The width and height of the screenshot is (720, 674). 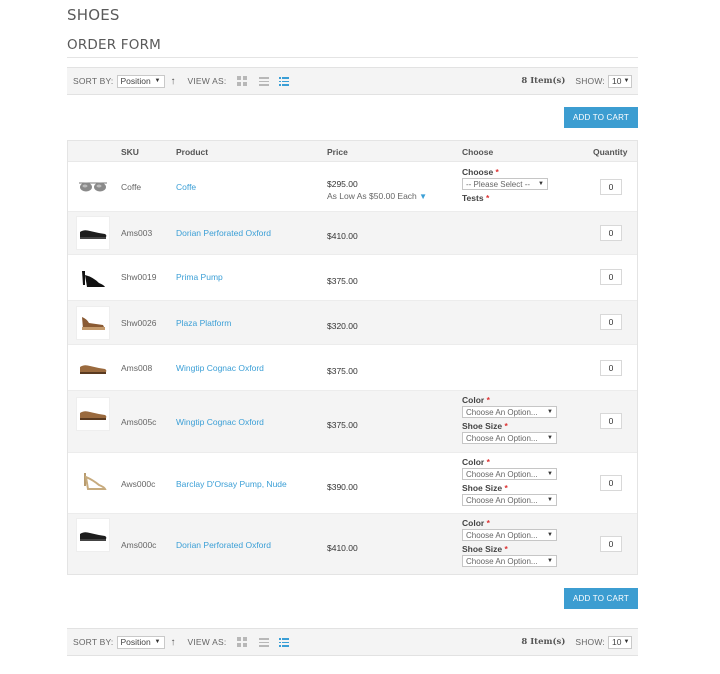 I want to click on option-label: Choose *, so click(x=505, y=172).